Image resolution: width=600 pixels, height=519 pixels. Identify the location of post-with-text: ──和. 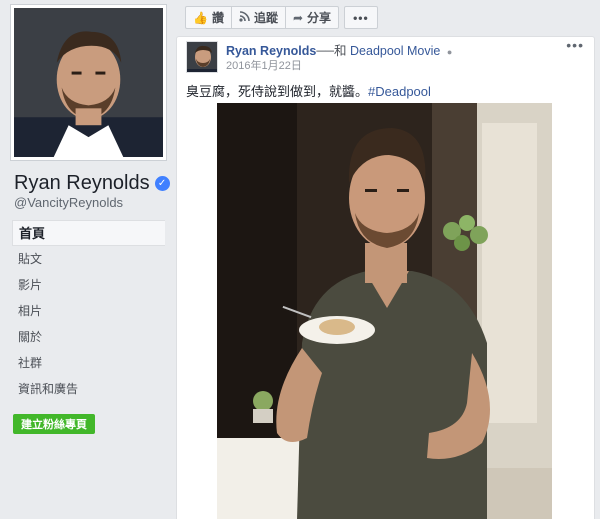
(331, 51).